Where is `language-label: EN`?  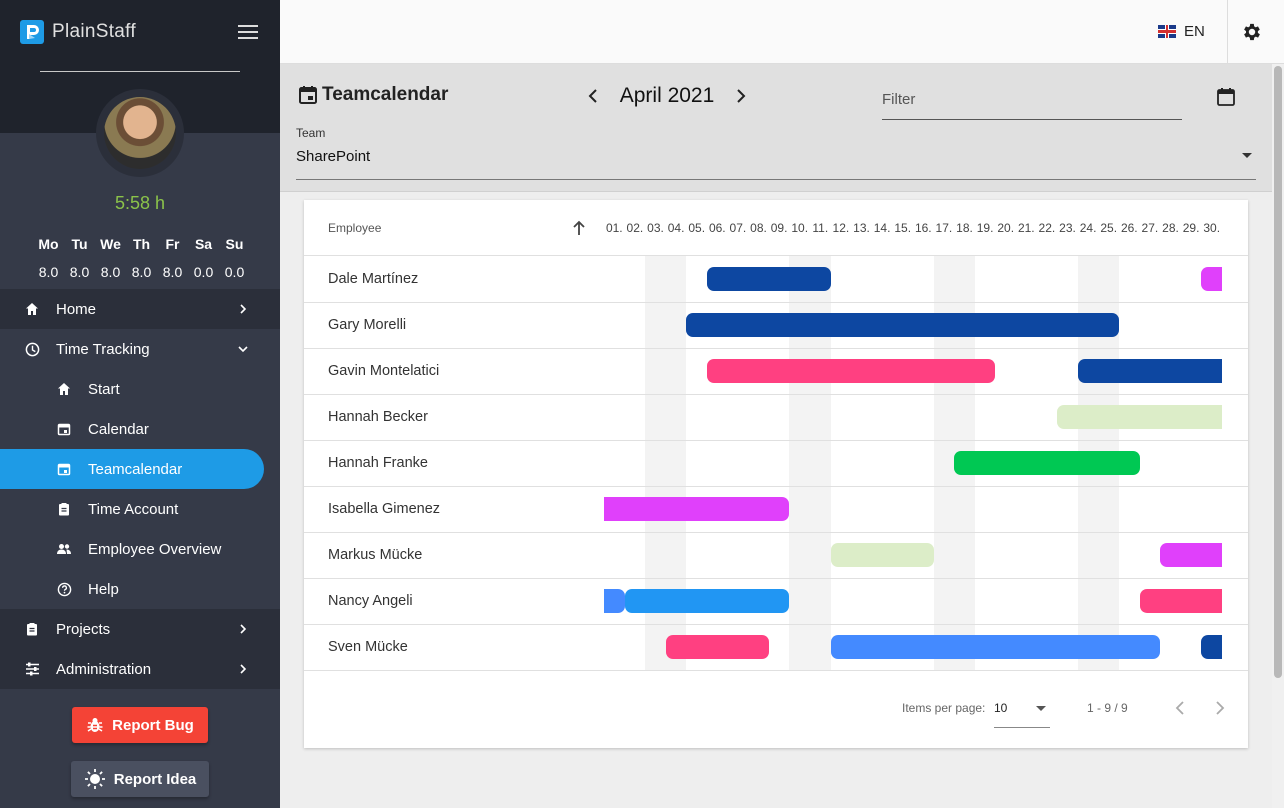
language-label: EN is located at coordinates (1194, 31).